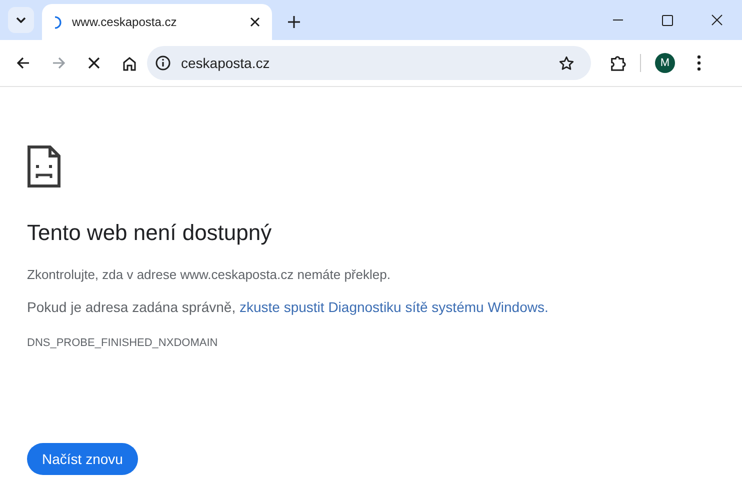 Image resolution: width=742 pixels, height=498 pixels. I want to click on suggestion-text: Pokud je adresa zadána správně, zkuste spustit Diagnostiku sítě systému Windows., so click(287, 307).